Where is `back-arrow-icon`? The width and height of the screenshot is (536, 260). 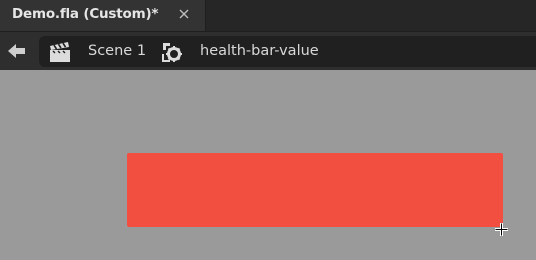
back-arrow-icon is located at coordinates (17, 51).